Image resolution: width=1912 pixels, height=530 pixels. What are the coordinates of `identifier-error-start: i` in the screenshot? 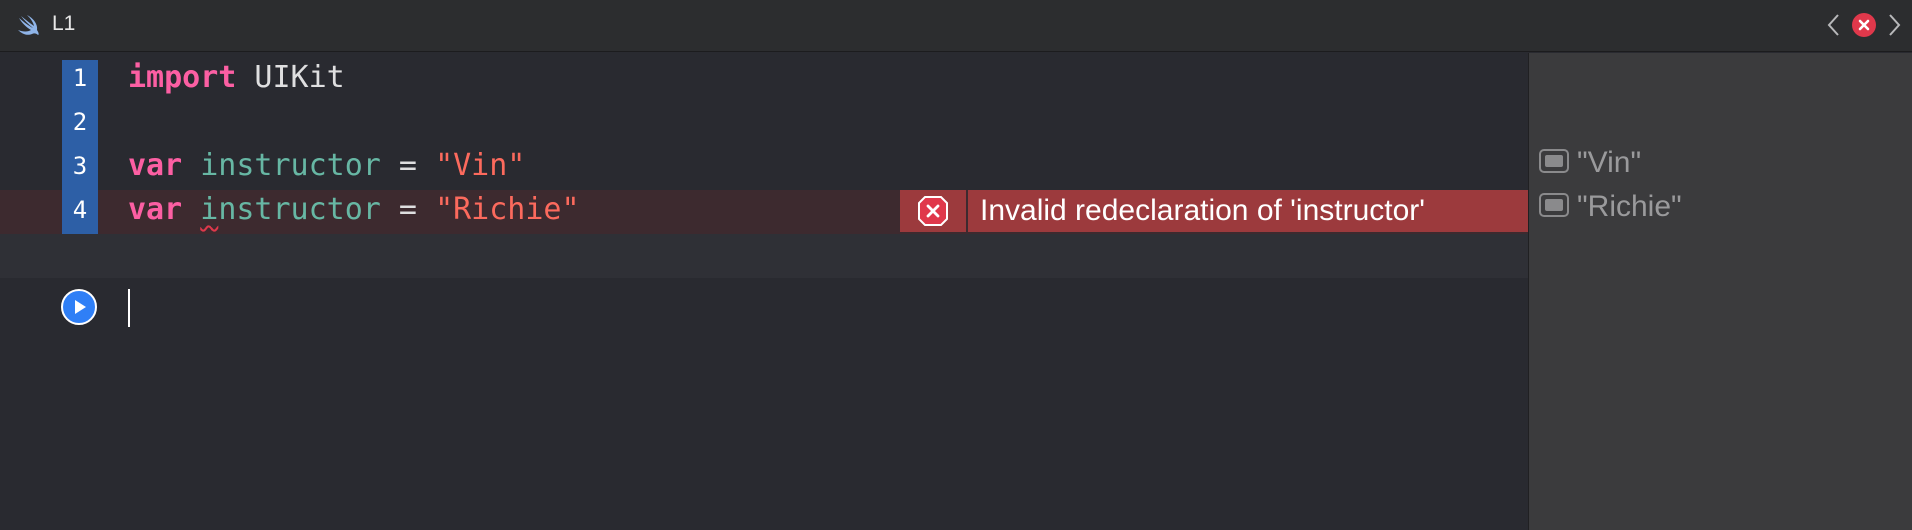 It's located at (209, 209).